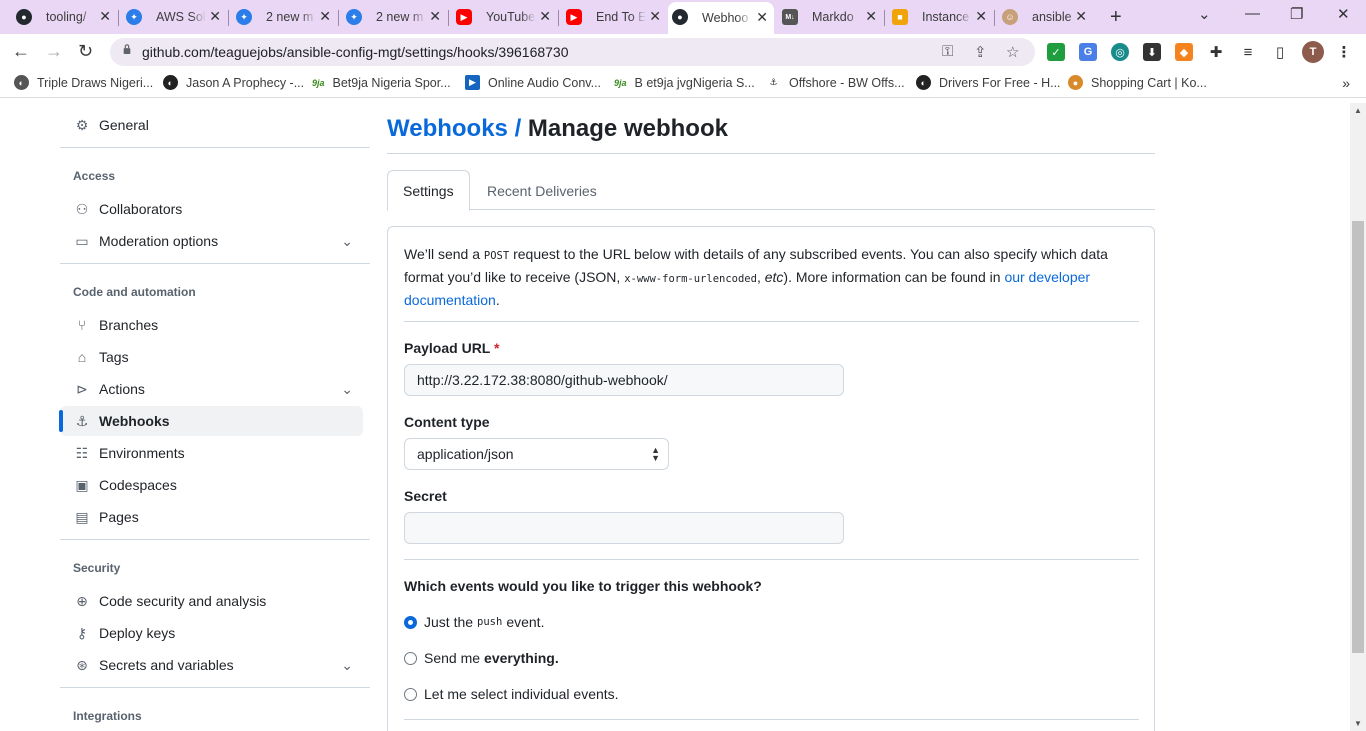  I want to click on tab-recent-deliveries: Recent Deliveries, so click(542, 190).